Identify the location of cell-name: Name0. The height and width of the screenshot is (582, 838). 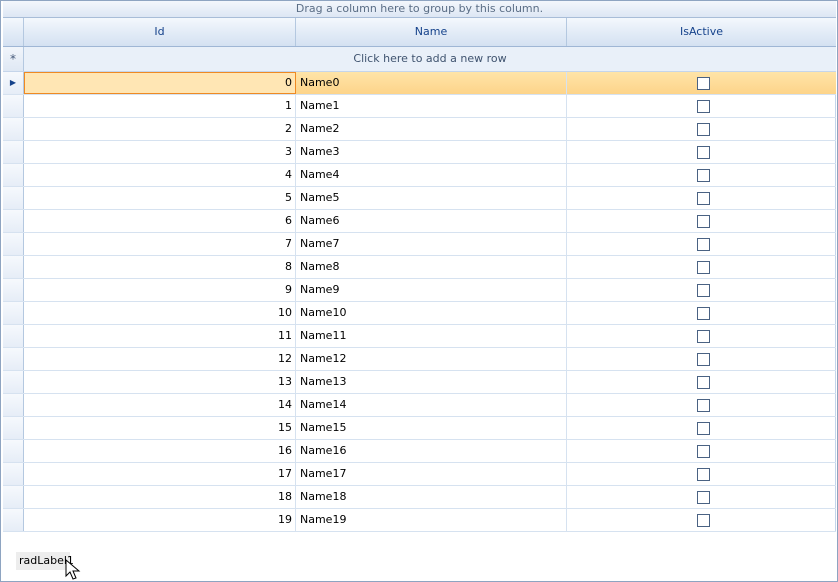
(431, 83).